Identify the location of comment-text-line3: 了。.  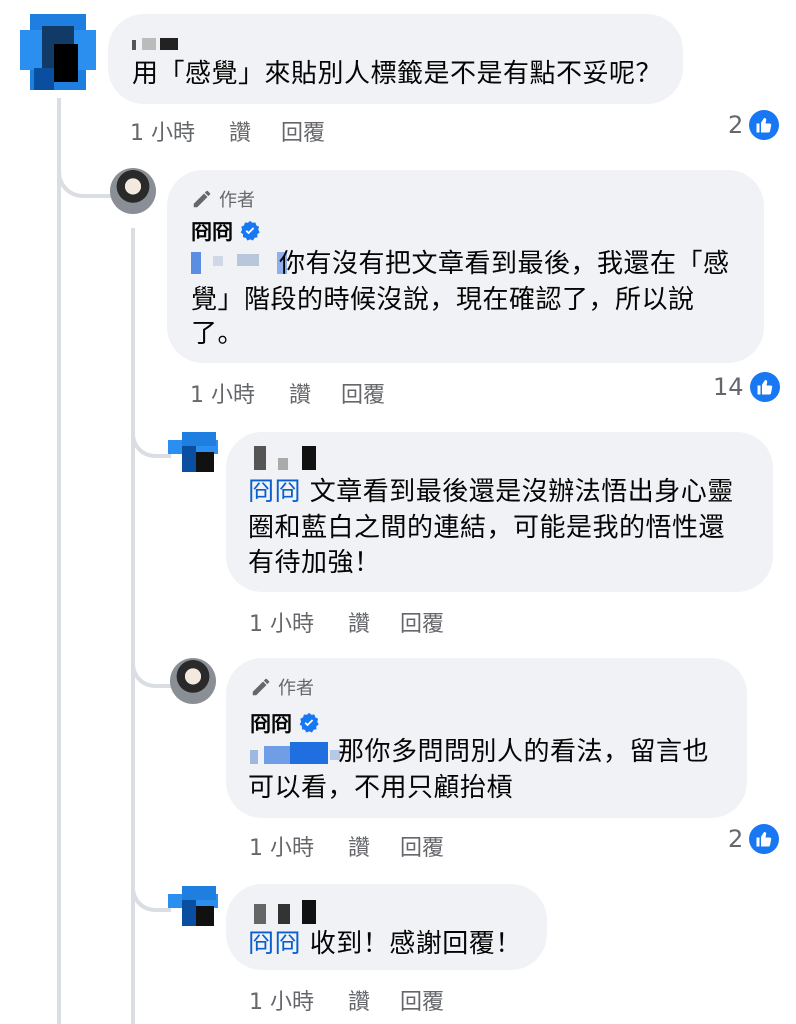
(218, 334).